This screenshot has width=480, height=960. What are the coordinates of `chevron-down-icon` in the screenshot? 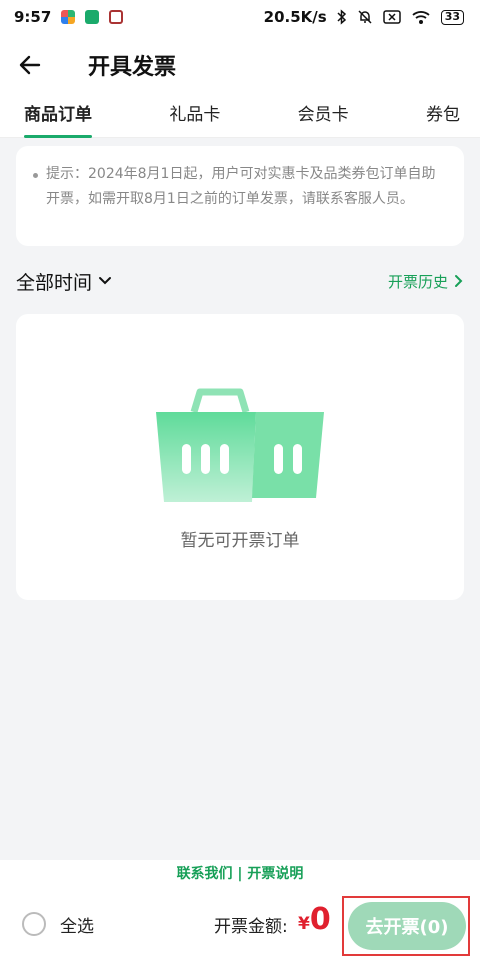 It's located at (105, 281).